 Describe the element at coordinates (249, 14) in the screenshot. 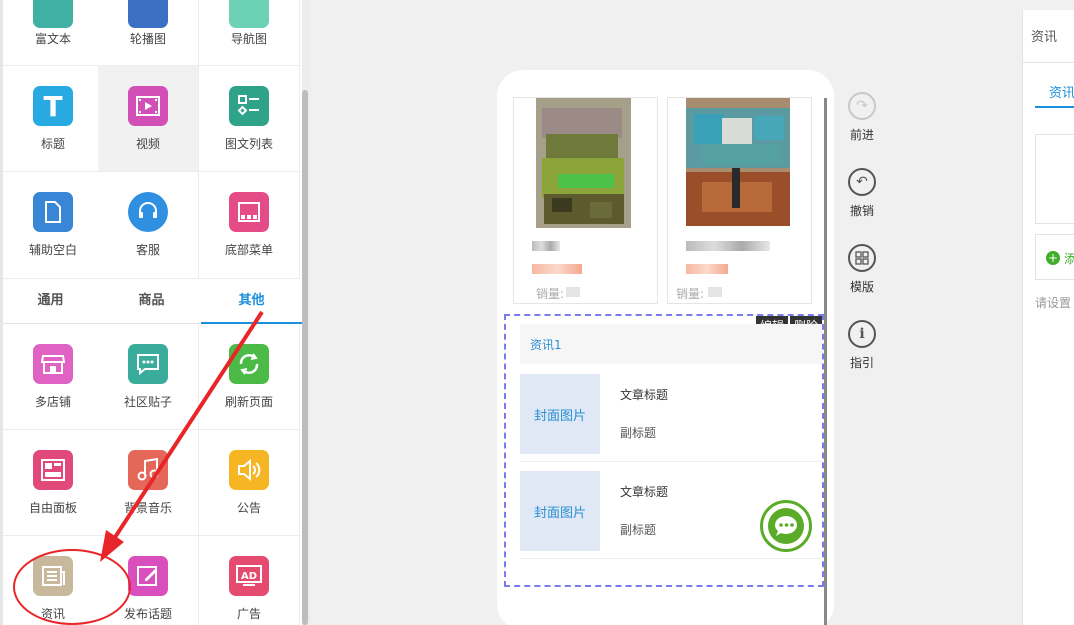

I see `nav-image-icon` at that location.